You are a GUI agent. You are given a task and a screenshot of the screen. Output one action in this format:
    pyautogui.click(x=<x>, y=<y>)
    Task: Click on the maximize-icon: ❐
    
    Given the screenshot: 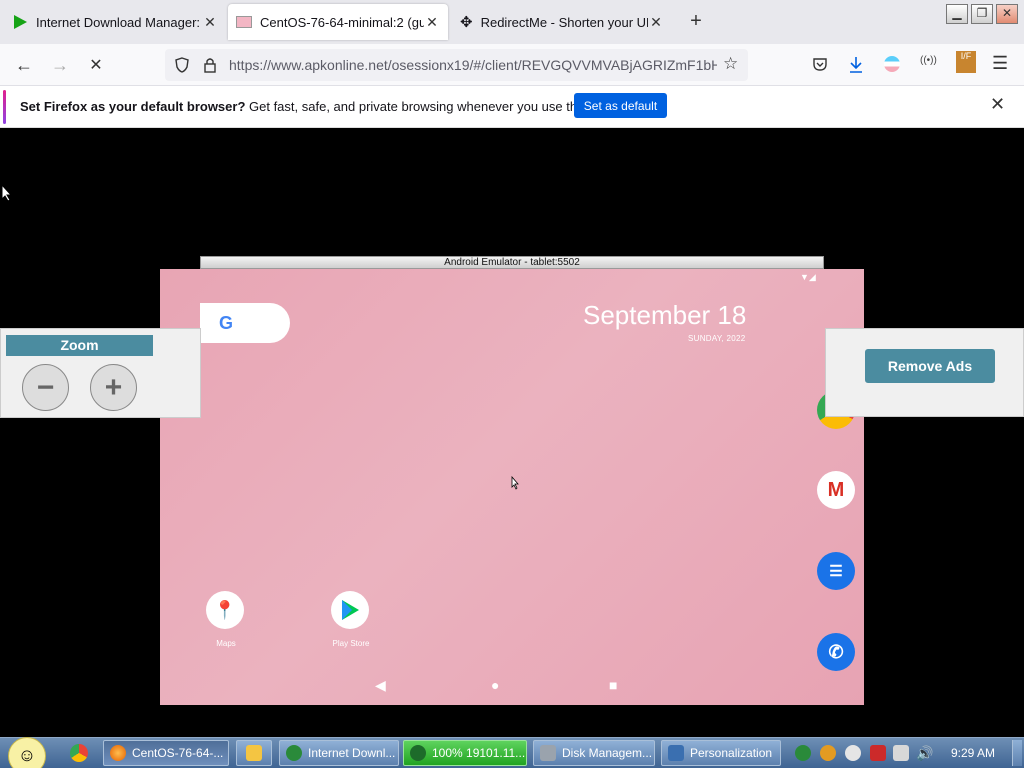 What is the action you would take?
    pyautogui.click(x=982, y=14)
    